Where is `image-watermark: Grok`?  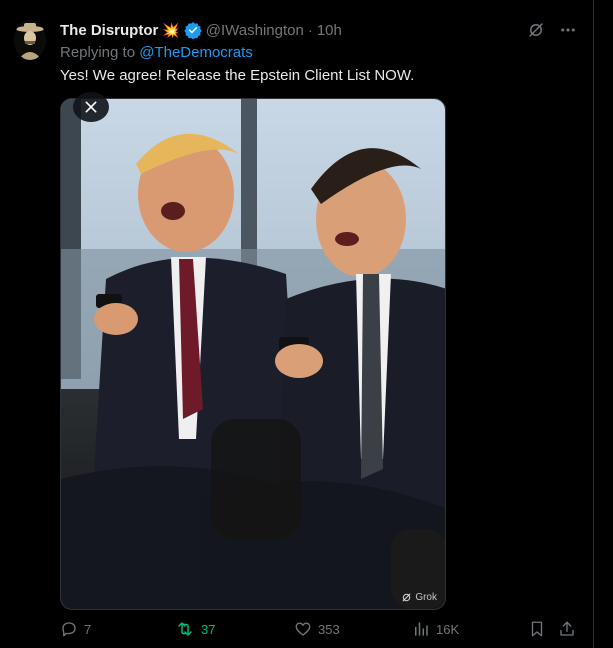
image-watermark: Grok is located at coordinates (419, 597).